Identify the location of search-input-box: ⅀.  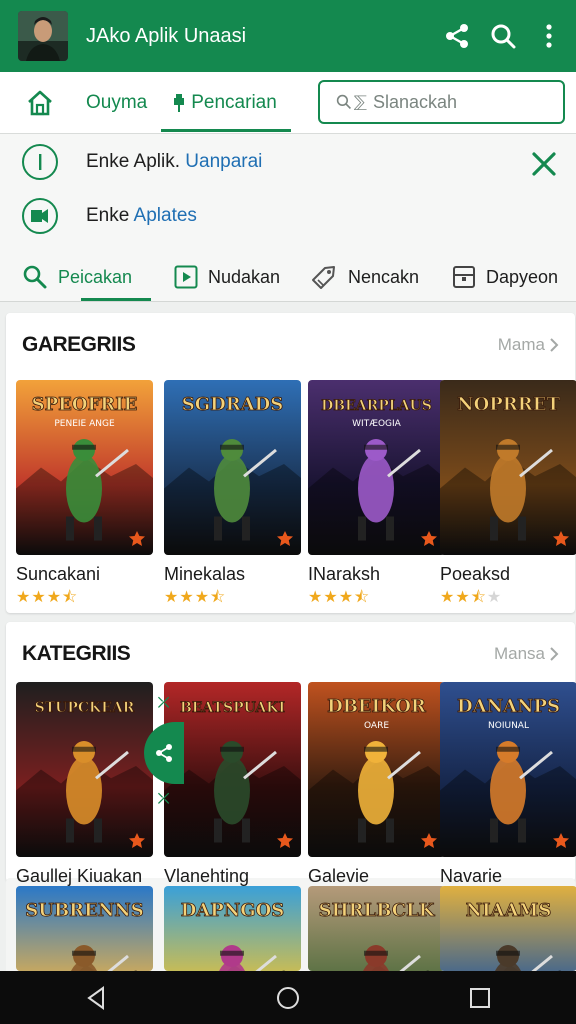
(441, 102).